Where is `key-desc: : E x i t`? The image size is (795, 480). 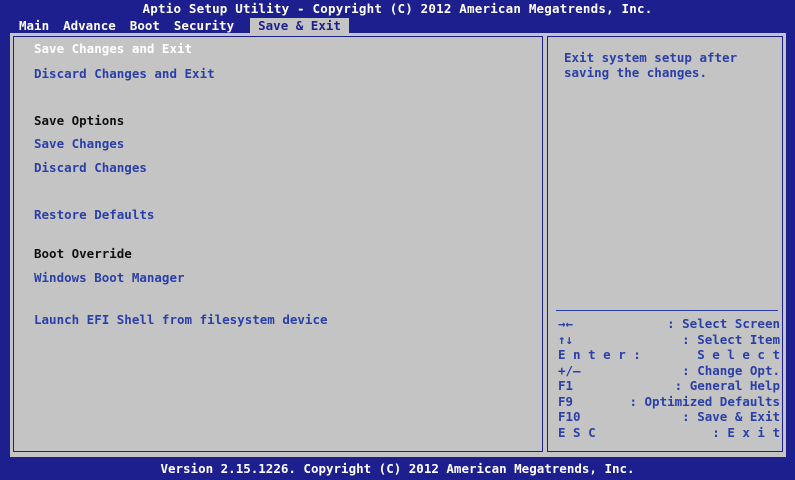 key-desc: : E x i t is located at coordinates (746, 432).